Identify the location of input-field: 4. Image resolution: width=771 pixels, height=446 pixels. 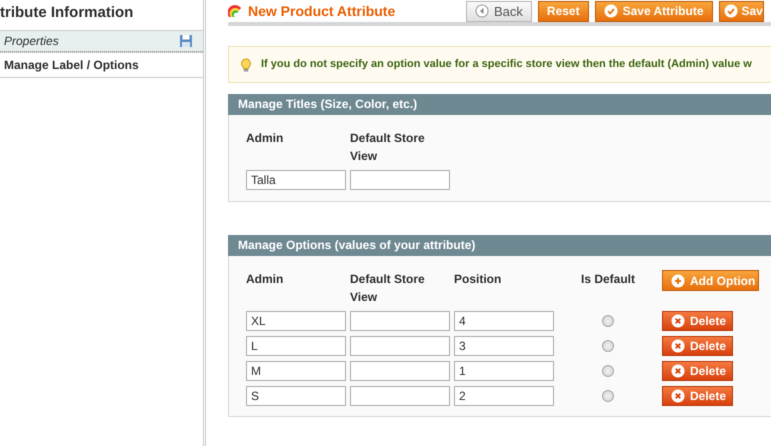
(504, 321).